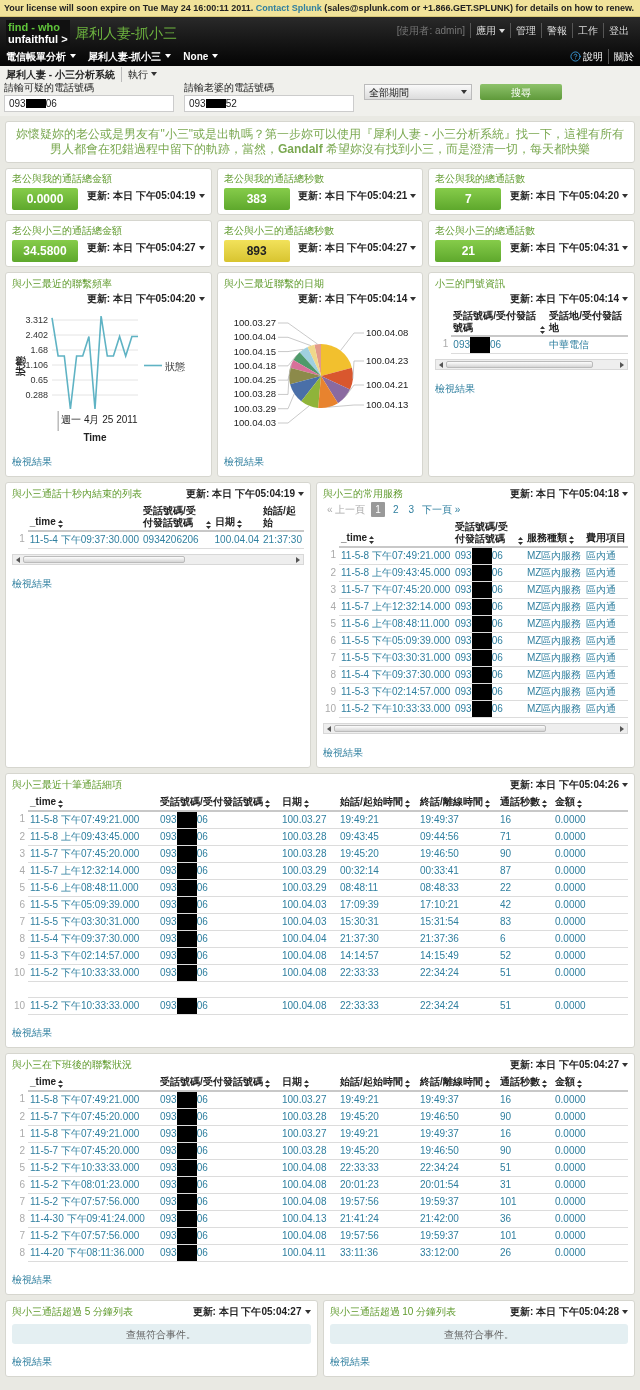  What do you see at coordinates (546, 538) in the screenshot?
I see `column-header: 服務種類` at bounding box center [546, 538].